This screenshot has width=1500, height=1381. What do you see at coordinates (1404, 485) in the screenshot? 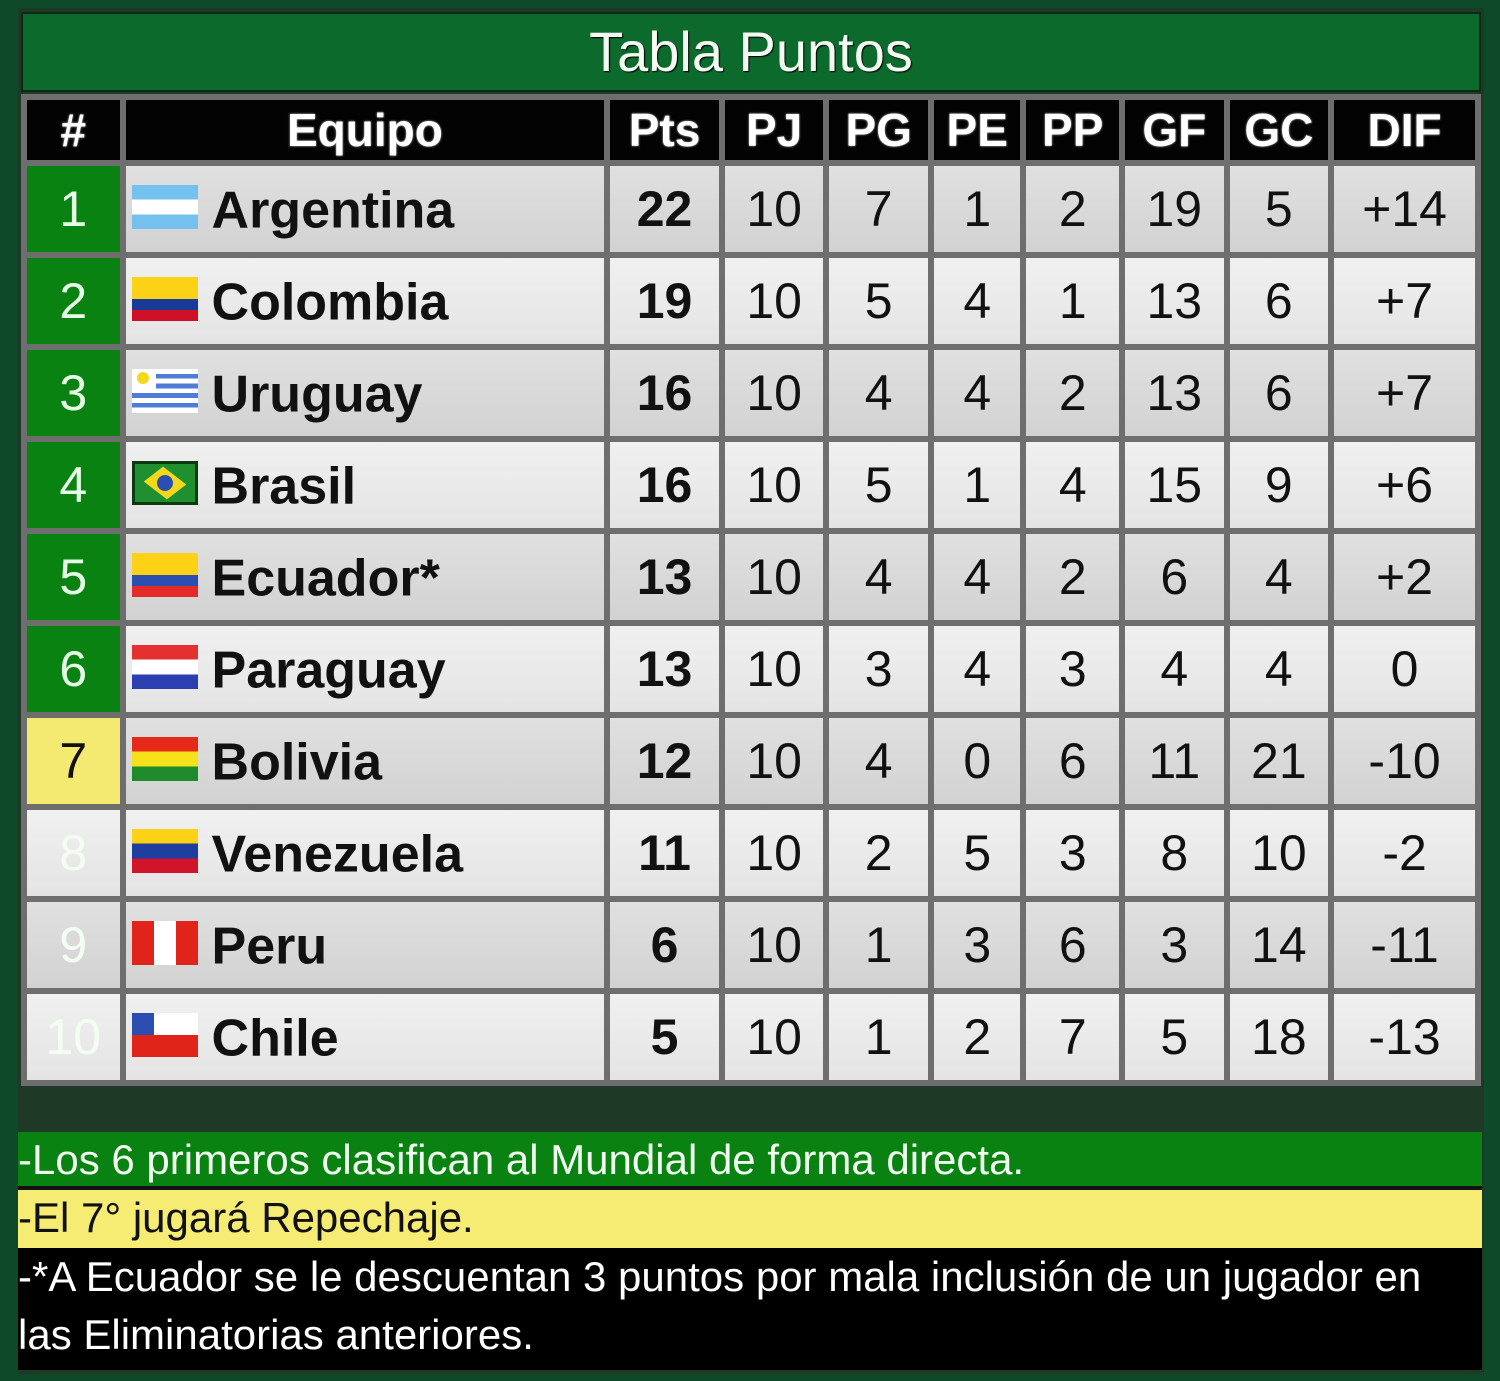
I see `goal-difference-cell: +6` at bounding box center [1404, 485].